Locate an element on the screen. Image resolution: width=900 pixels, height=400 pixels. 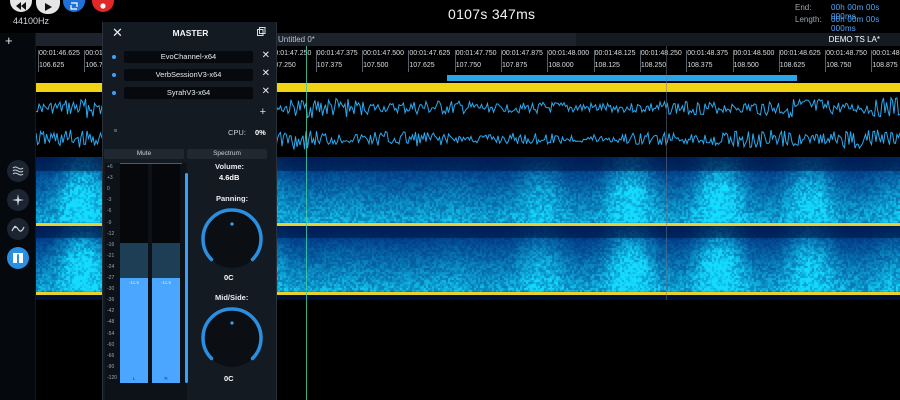
length-value: 00h 00m 00s 000ms is located at coordinates (865, 24).